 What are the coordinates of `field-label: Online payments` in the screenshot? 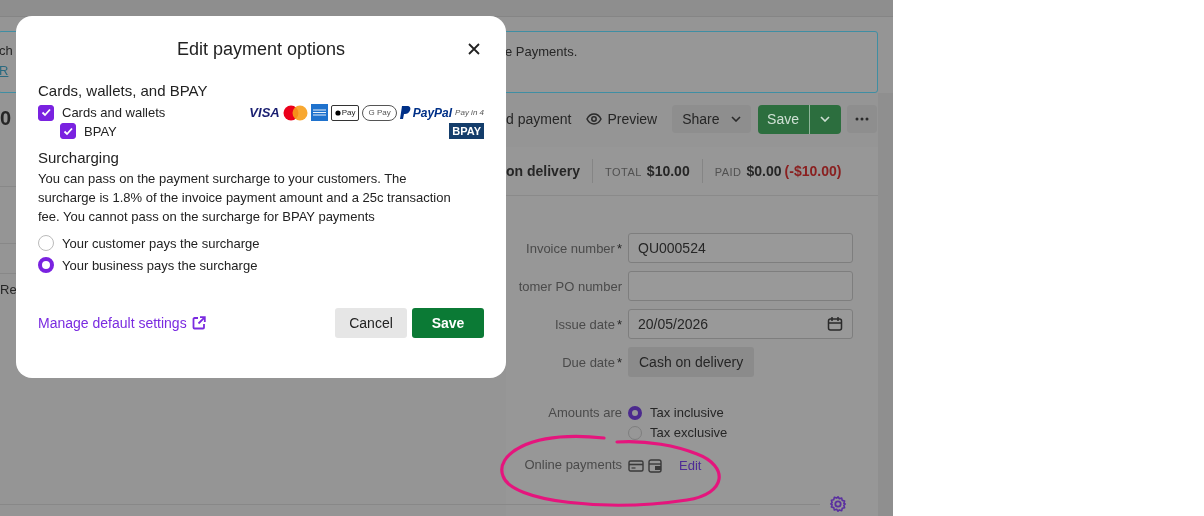 It's located at (573, 464).